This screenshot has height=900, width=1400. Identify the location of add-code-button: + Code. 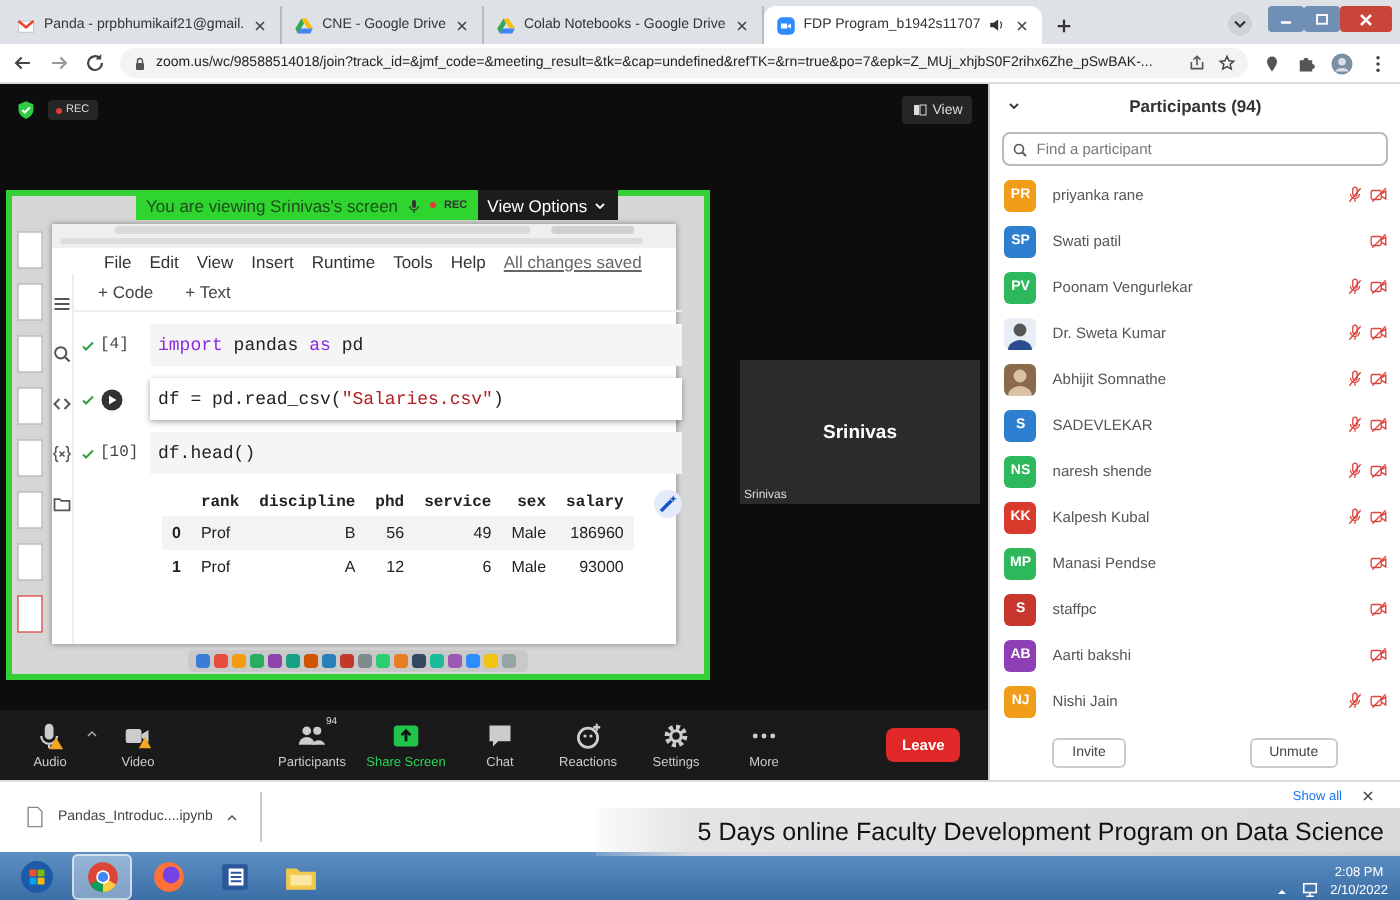
(126, 292).